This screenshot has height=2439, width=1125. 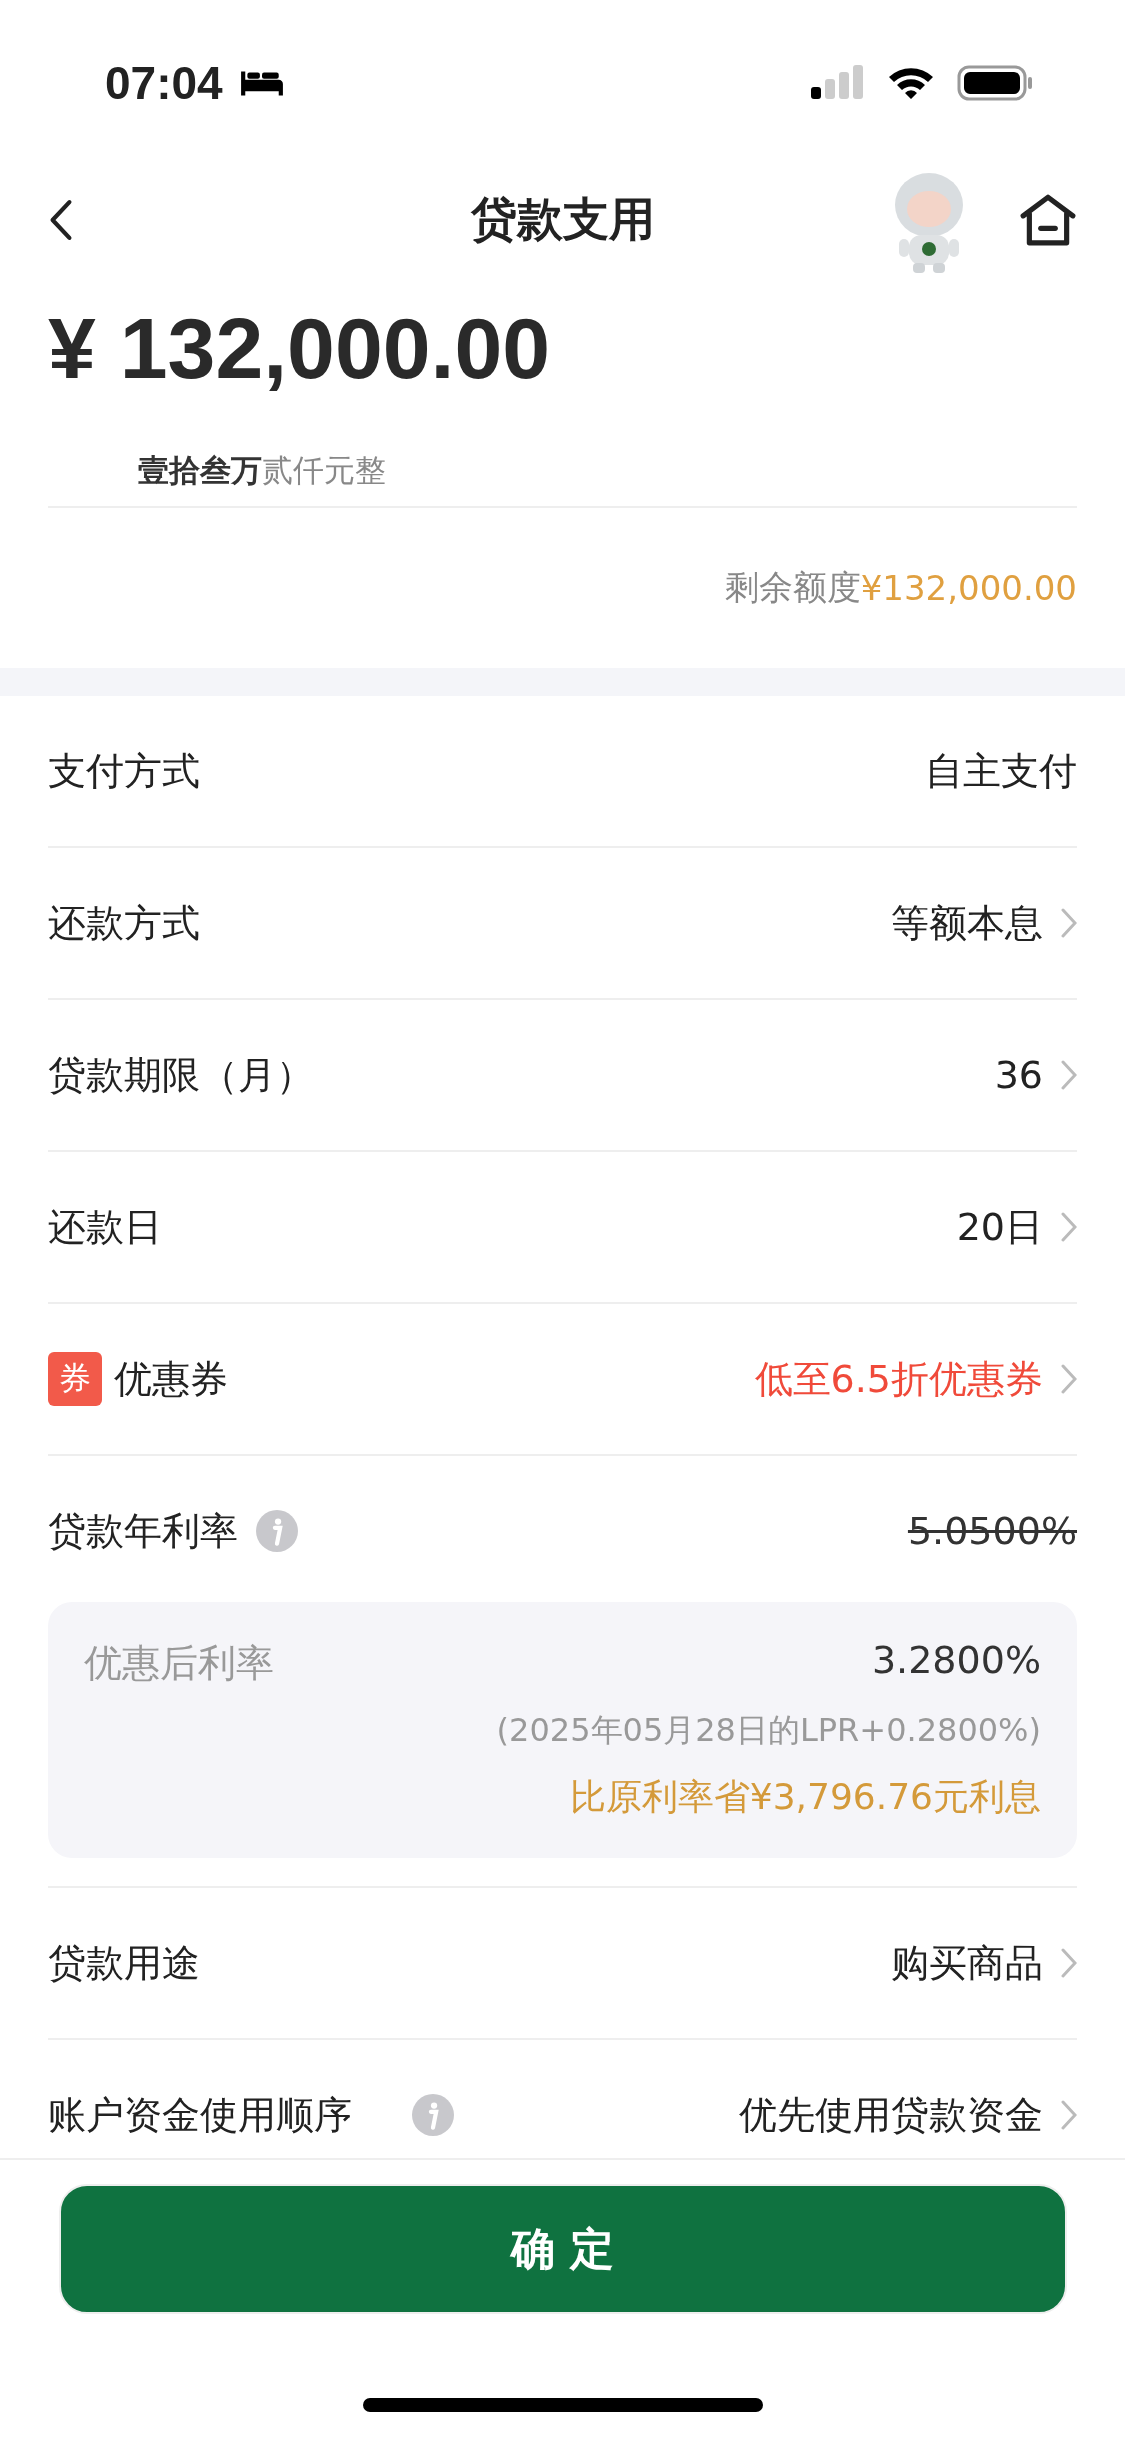 I want to click on back-icon, so click(x=61, y=220).